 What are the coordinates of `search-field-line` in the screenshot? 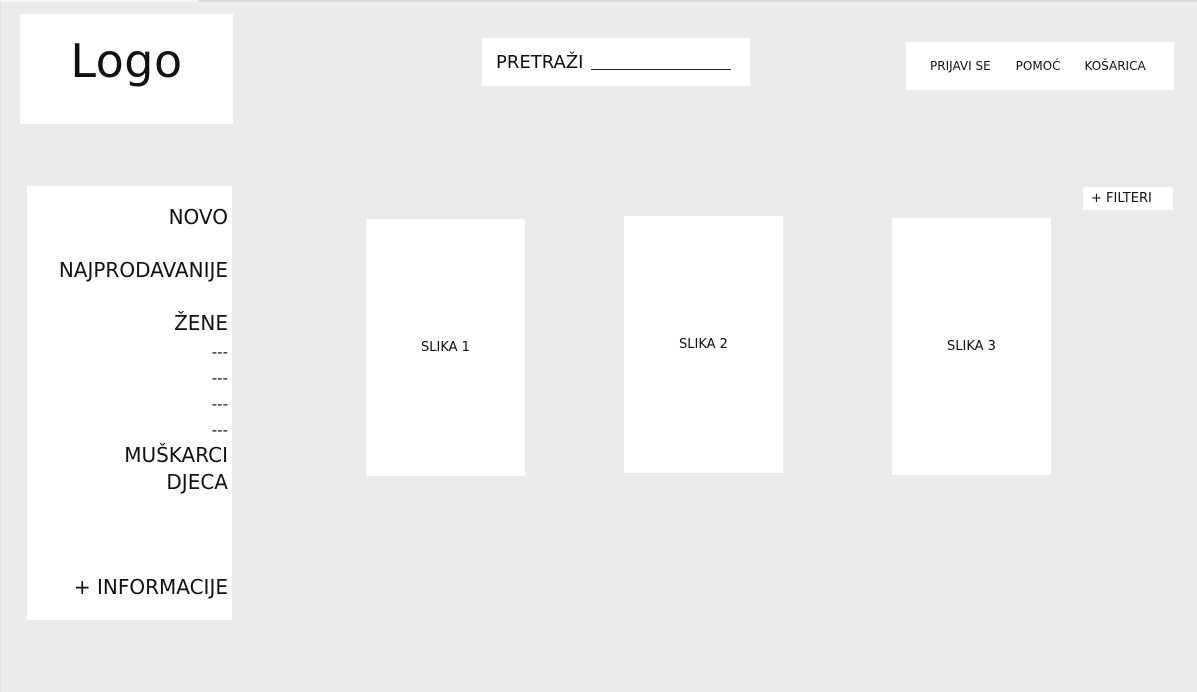 It's located at (661, 63).